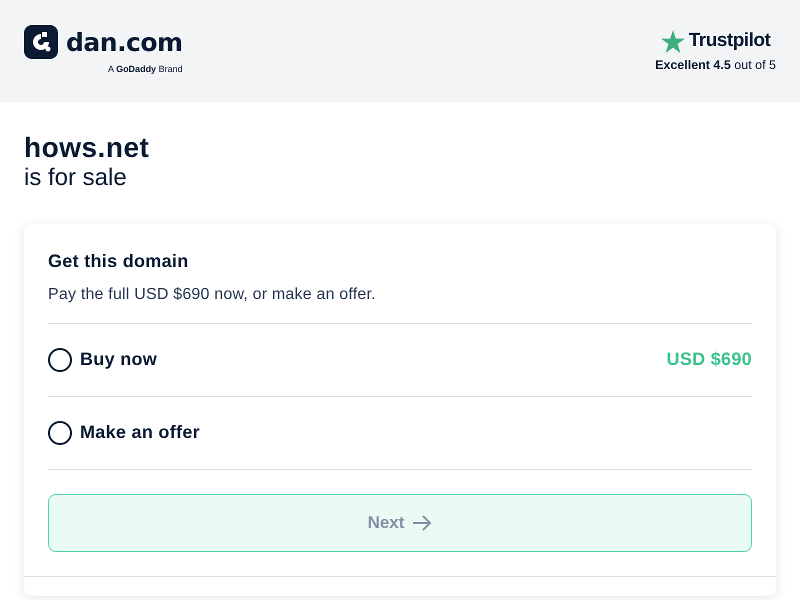 The height and width of the screenshot is (600, 800). Describe the element at coordinates (124, 42) in the screenshot. I see `logo-text: dan.com` at that location.